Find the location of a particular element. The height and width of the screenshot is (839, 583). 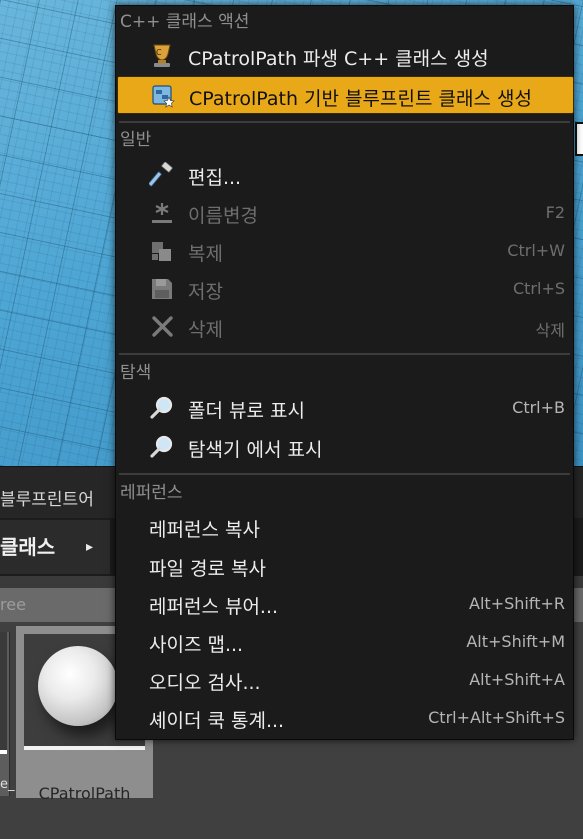

menu-item-shortcut: Alt+Shift+A is located at coordinates (517, 679).